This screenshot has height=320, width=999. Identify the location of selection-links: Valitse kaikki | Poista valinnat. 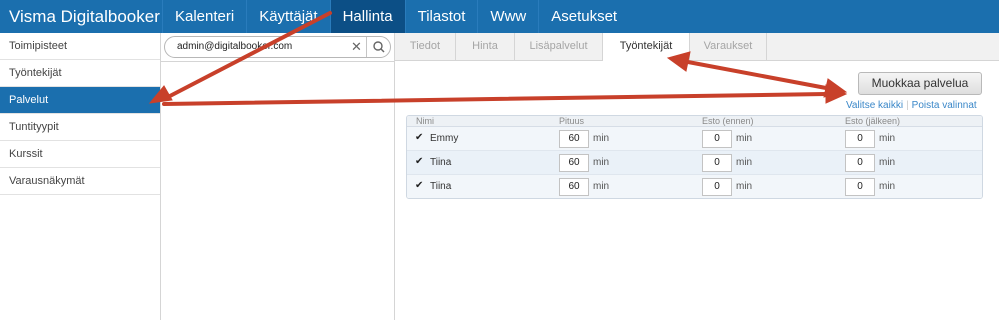
(911, 105).